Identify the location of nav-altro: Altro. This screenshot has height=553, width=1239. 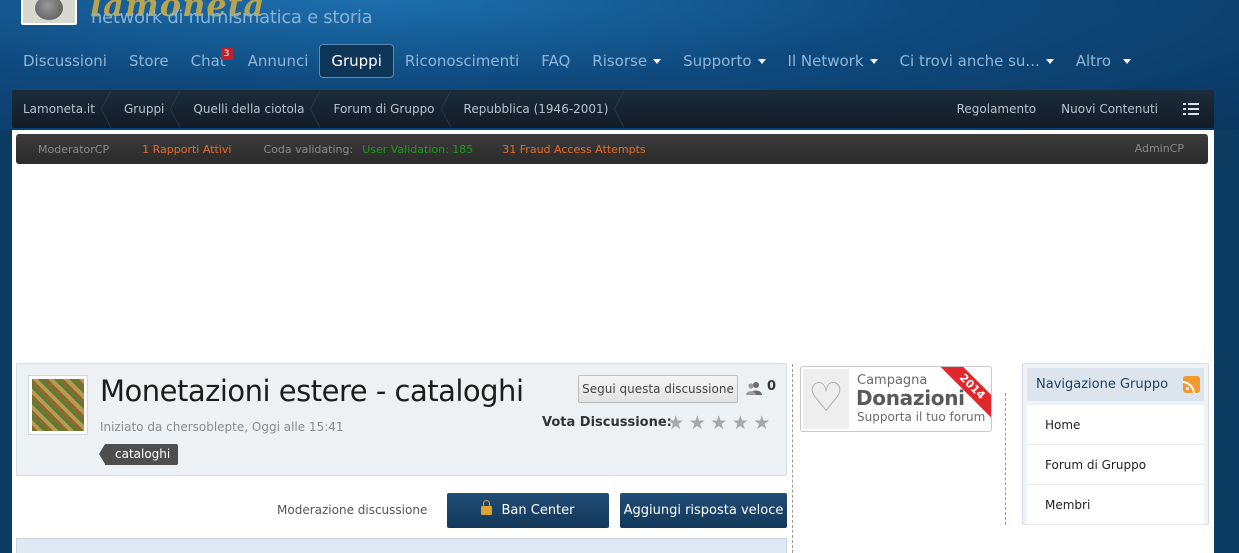
(1103, 61).